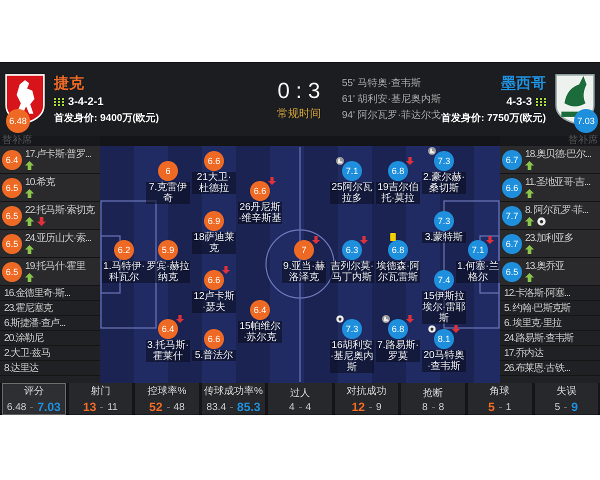 The height and width of the screenshot is (480, 600). Describe the element at coordinates (444, 307) in the screenshot. I see `player-name: 15伊斯拉埃尔·雷耶斯` at that location.